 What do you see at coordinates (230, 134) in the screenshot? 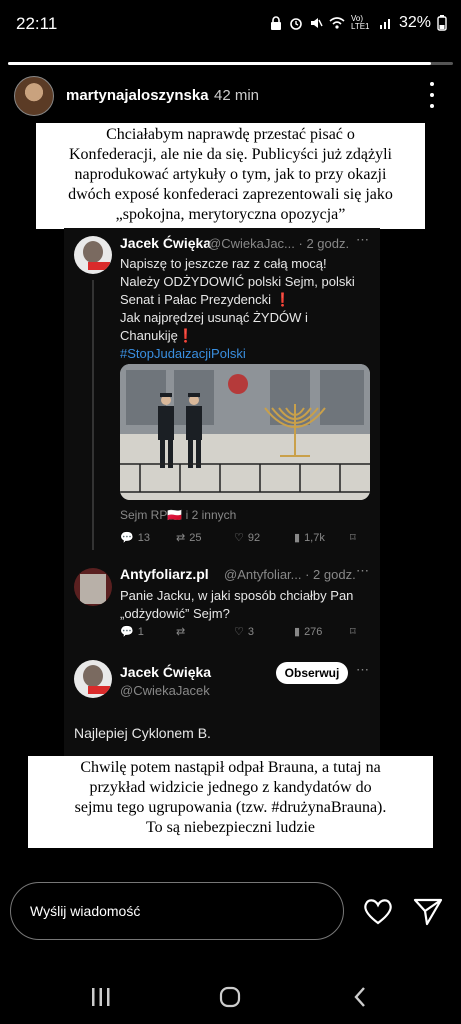
I see `caption-line: Chciałabym naprawdę przestać pisać o` at bounding box center [230, 134].